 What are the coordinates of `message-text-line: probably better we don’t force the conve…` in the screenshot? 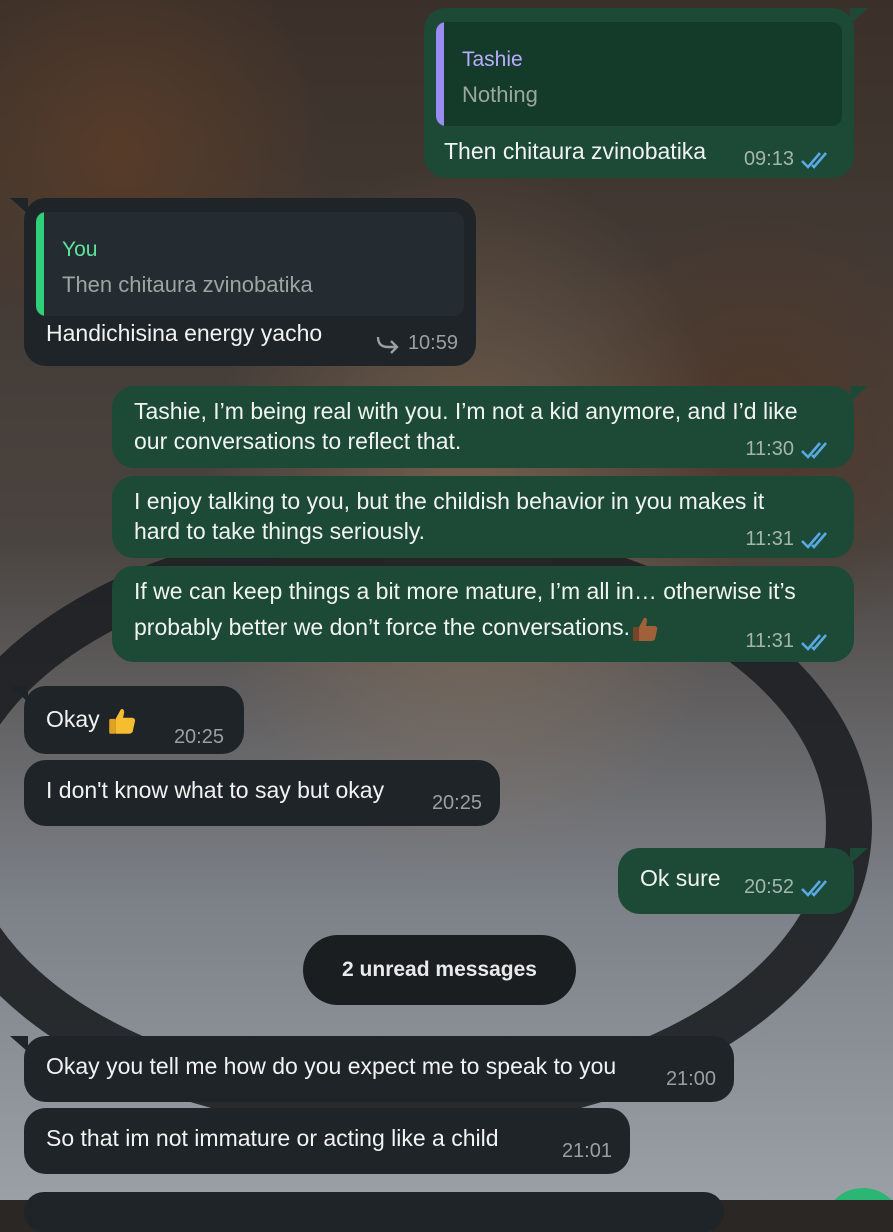 It's located at (397, 627).